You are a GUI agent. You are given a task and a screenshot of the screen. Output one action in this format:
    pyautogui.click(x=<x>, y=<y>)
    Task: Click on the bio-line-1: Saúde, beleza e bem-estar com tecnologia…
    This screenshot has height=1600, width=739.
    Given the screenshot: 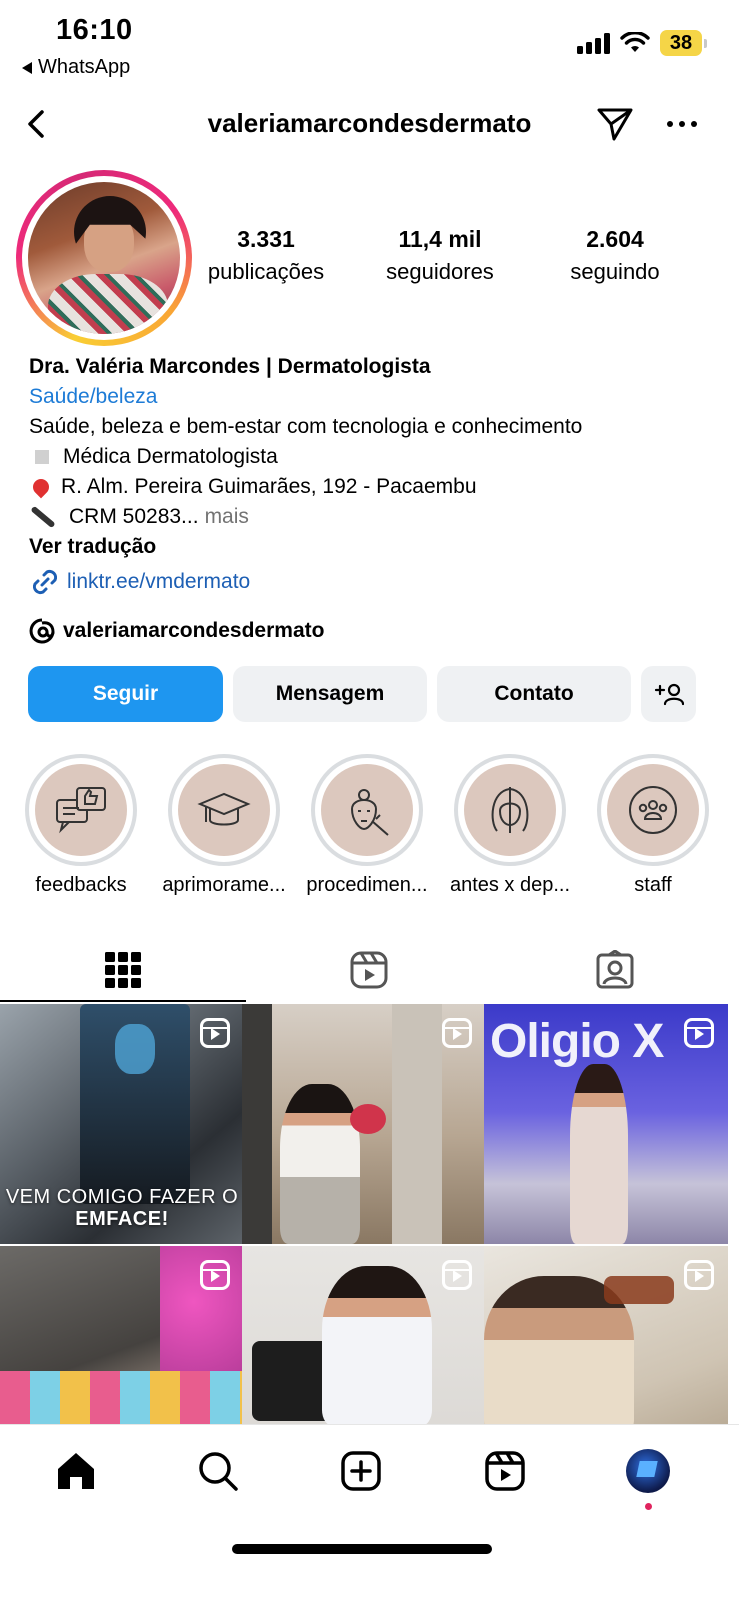 What is the action you would take?
    pyautogui.click(x=306, y=426)
    